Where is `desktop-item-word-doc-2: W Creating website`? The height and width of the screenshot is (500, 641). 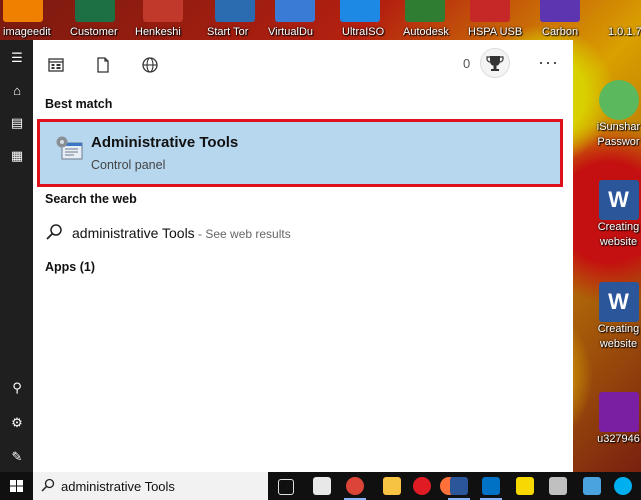
desktop-item-word-doc-2: W Creating website is located at coordinates (618, 317).